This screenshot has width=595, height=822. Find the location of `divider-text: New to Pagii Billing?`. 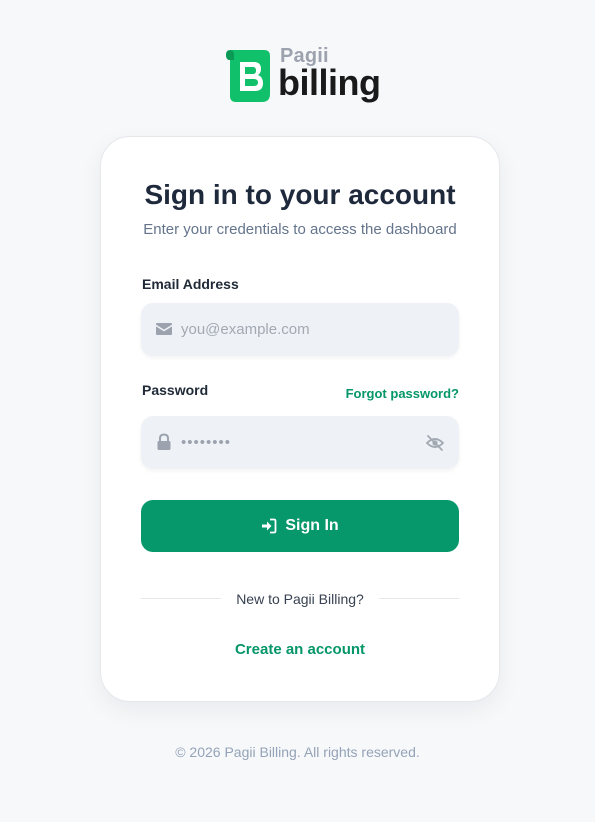

divider-text: New to Pagii Billing? is located at coordinates (300, 599).